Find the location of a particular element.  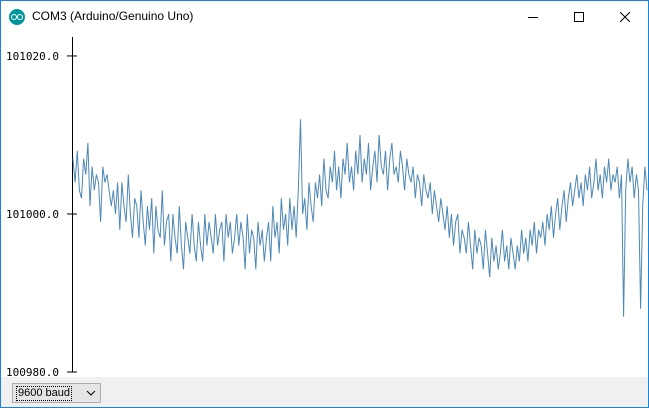

close-button is located at coordinates (625, 16).